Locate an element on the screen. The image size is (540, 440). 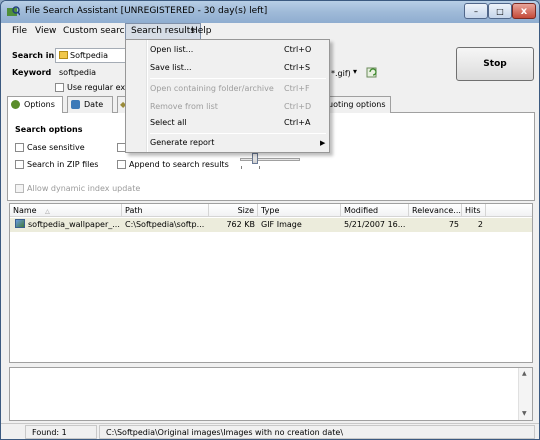
gear-icon is located at coordinates (15, 104).